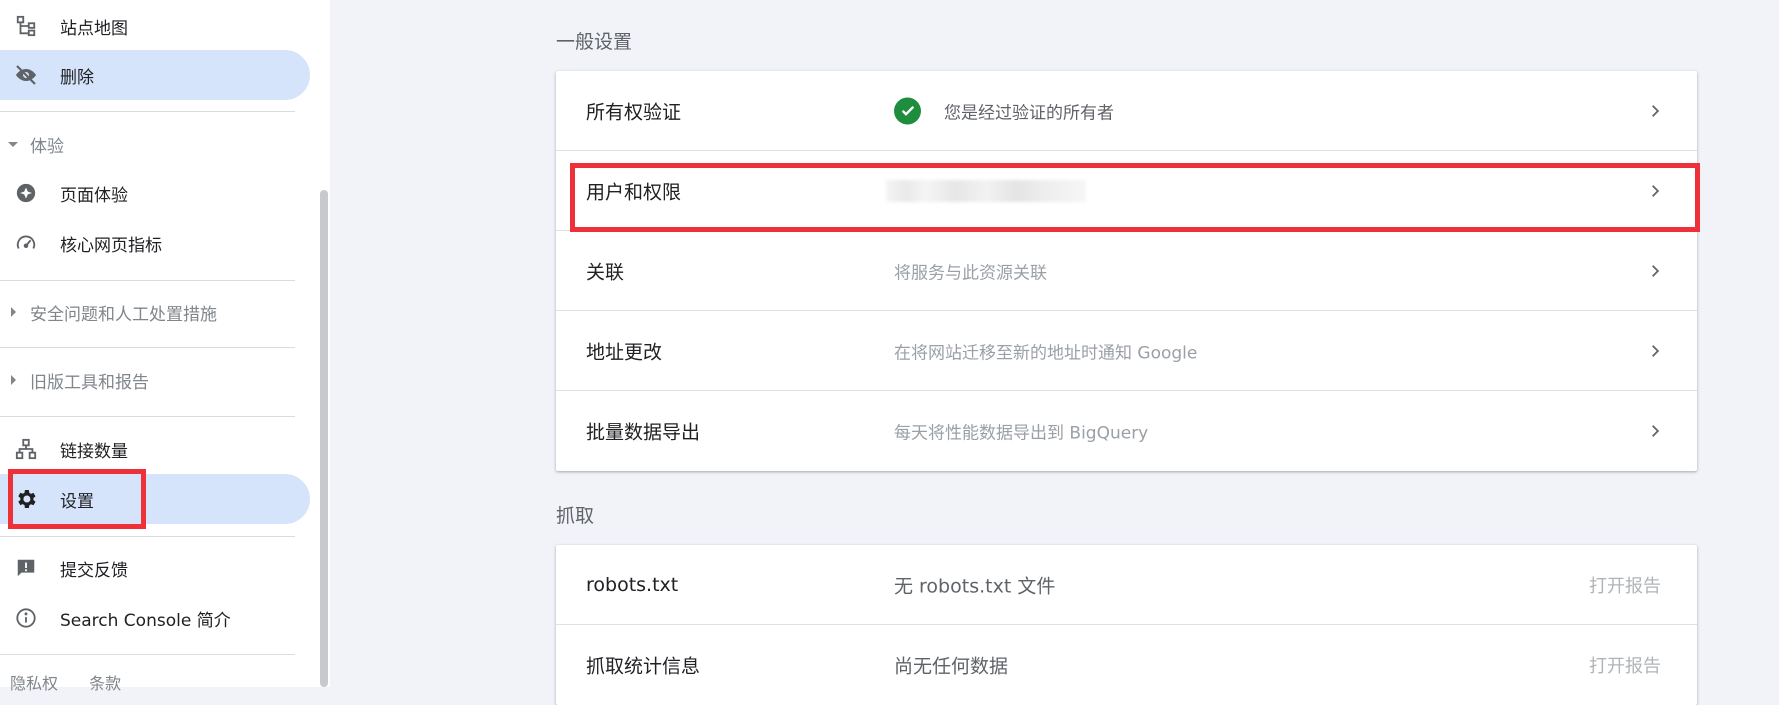  What do you see at coordinates (34, 683) in the screenshot?
I see `privacy-link: 隐私权` at bounding box center [34, 683].